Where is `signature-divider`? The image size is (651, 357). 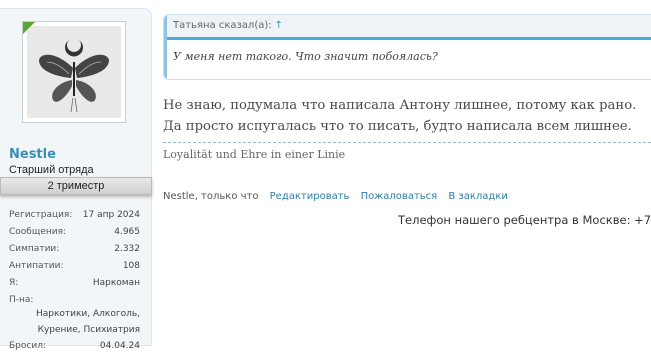 signature-divider is located at coordinates (407, 142).